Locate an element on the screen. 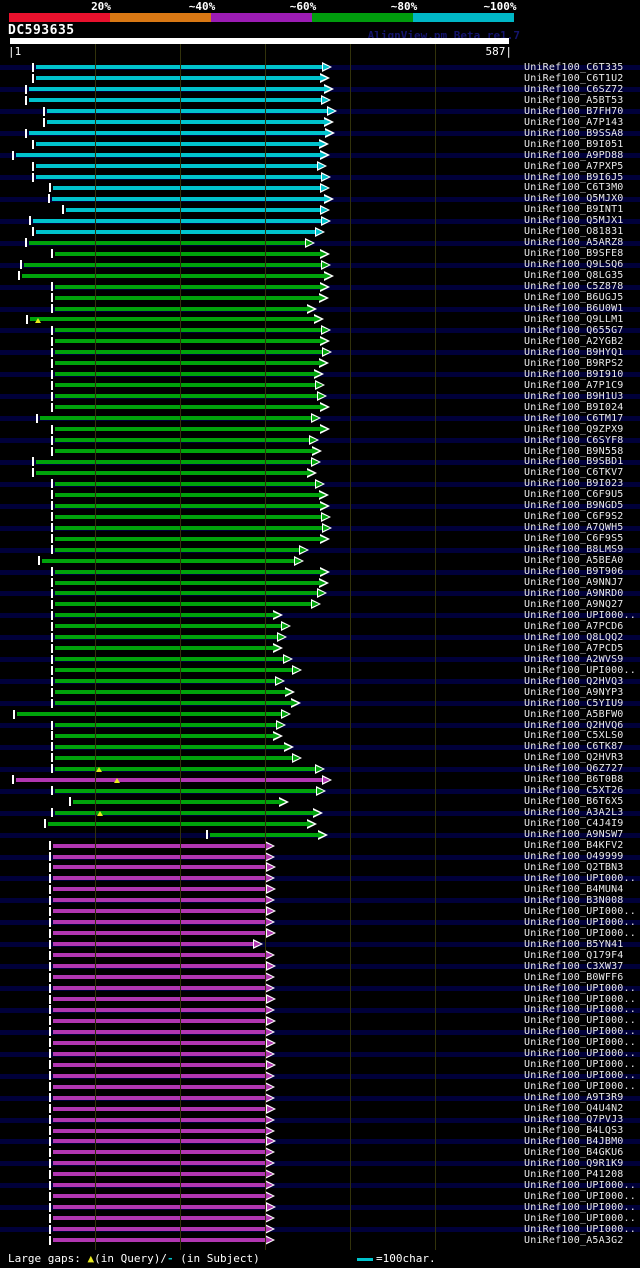  row-label: UniRef100_B7FH70 is located at coordinates (582, 111).